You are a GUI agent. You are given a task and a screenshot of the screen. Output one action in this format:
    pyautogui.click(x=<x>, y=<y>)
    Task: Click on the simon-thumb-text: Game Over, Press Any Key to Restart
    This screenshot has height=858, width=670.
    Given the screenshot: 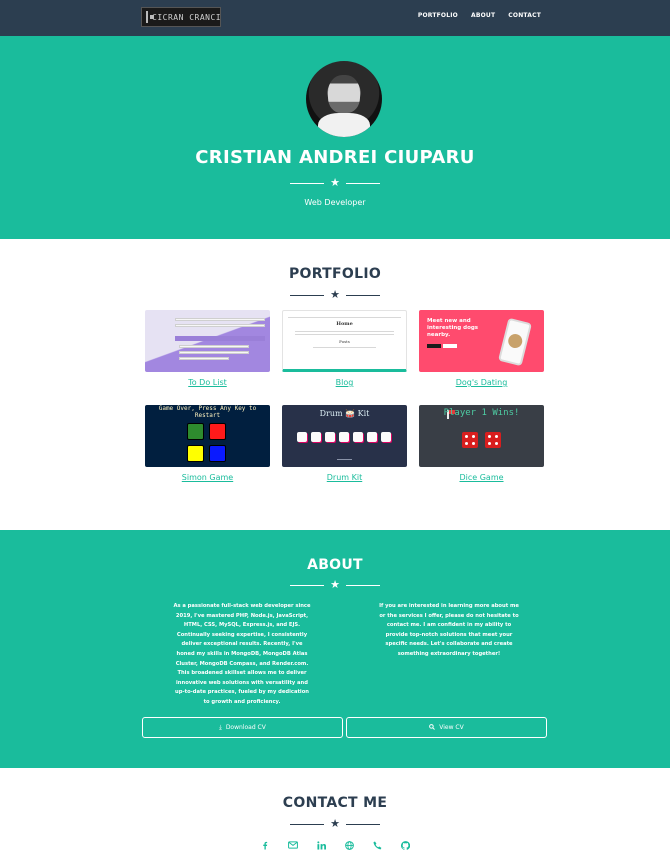 What is the action you would take?
    pyautogui.click(x=207, y=412)
    